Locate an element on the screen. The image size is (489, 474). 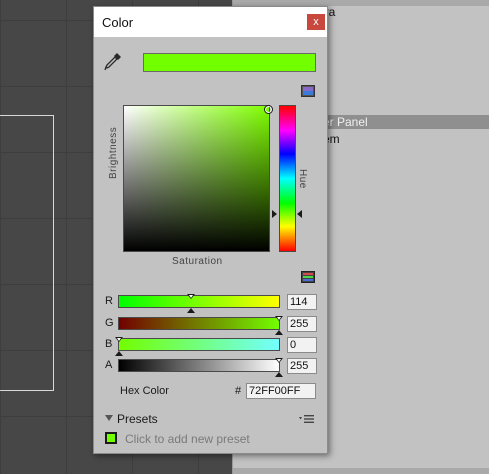
close-button: x is located at coordinates (316, 22).